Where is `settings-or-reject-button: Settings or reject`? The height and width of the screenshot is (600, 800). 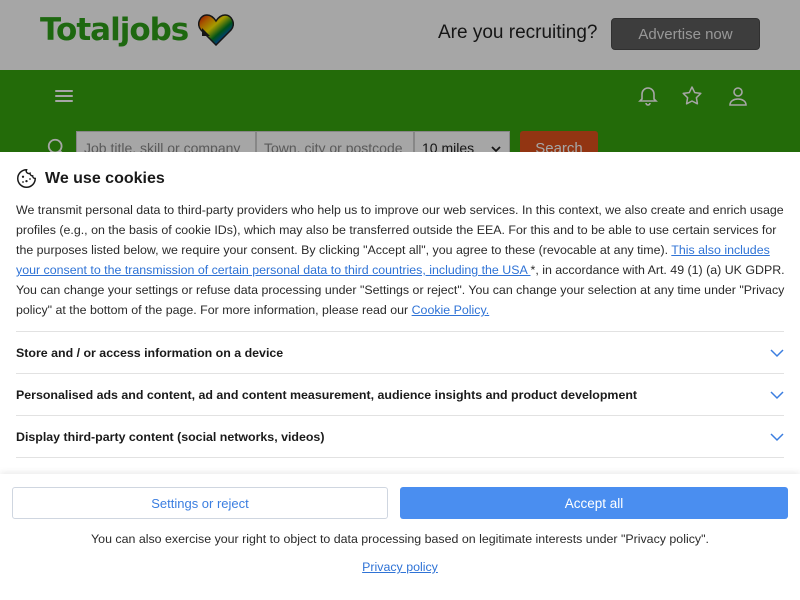
settings-or-reject-button: Settings or reject is located at coordinates (200, 503).